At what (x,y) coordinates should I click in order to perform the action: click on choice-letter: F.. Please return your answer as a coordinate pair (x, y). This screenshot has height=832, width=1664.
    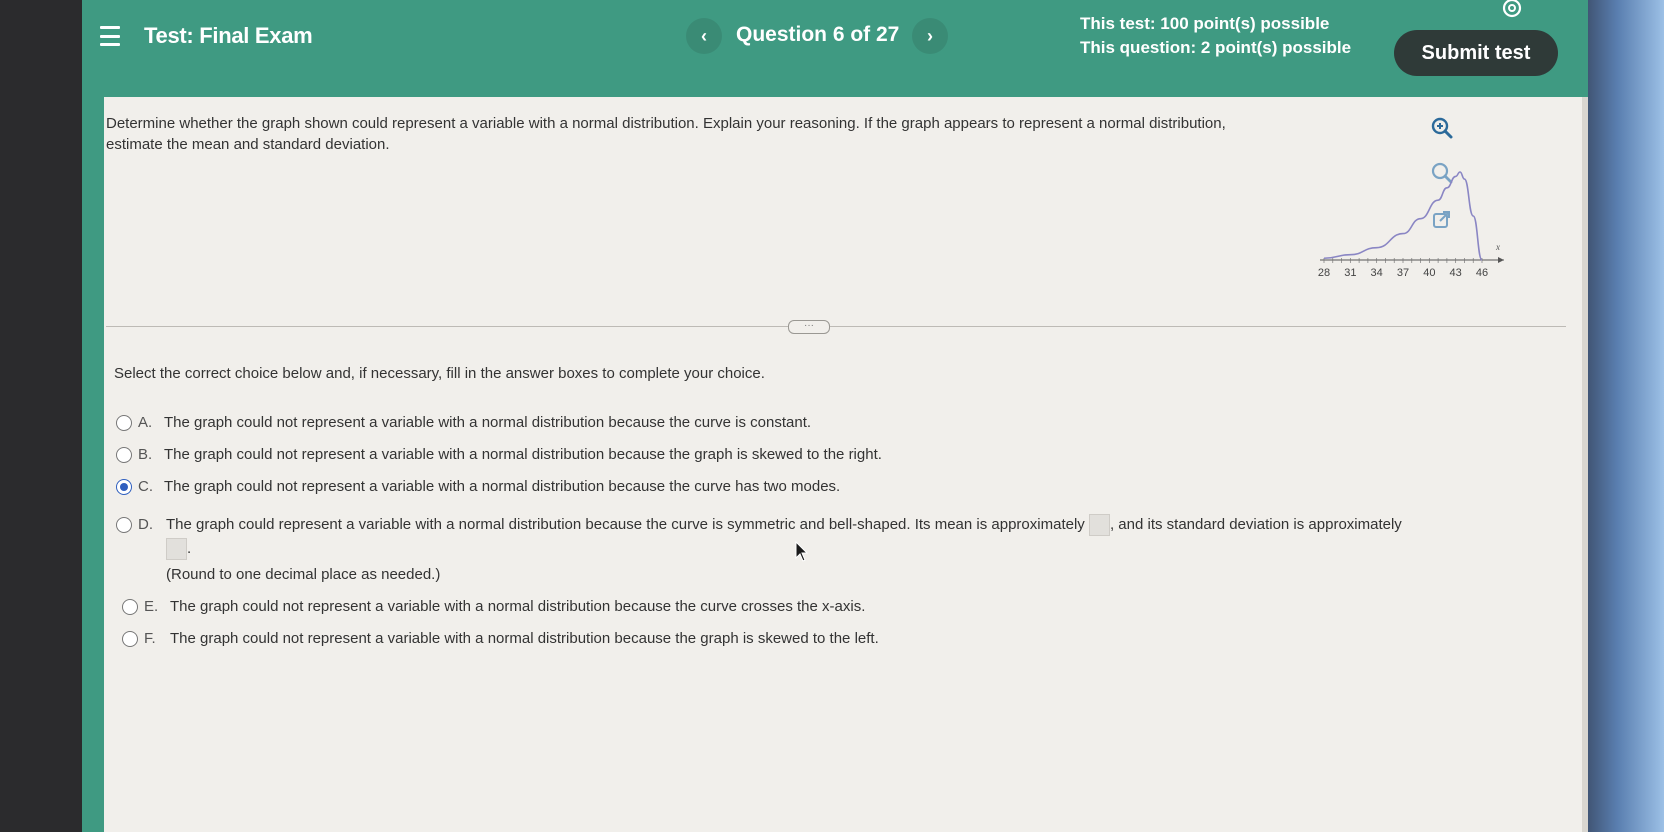
    Looking at the image, I should click on (150, 638).